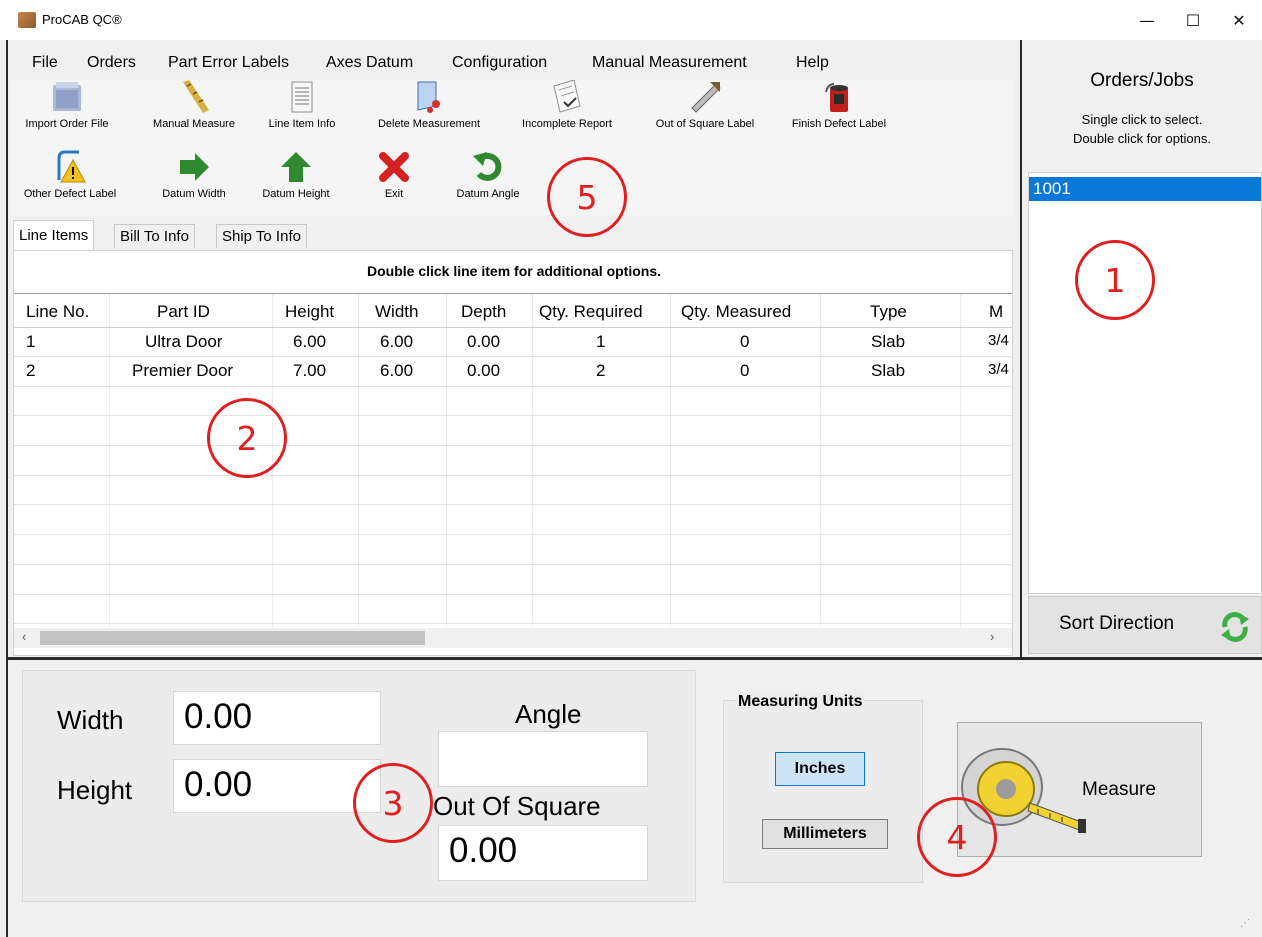 This screenshot has width=1262, height=937. Describe the element at coordinates (31, 370) in the screenshot. I see `cell-line-no: 2` at that location.